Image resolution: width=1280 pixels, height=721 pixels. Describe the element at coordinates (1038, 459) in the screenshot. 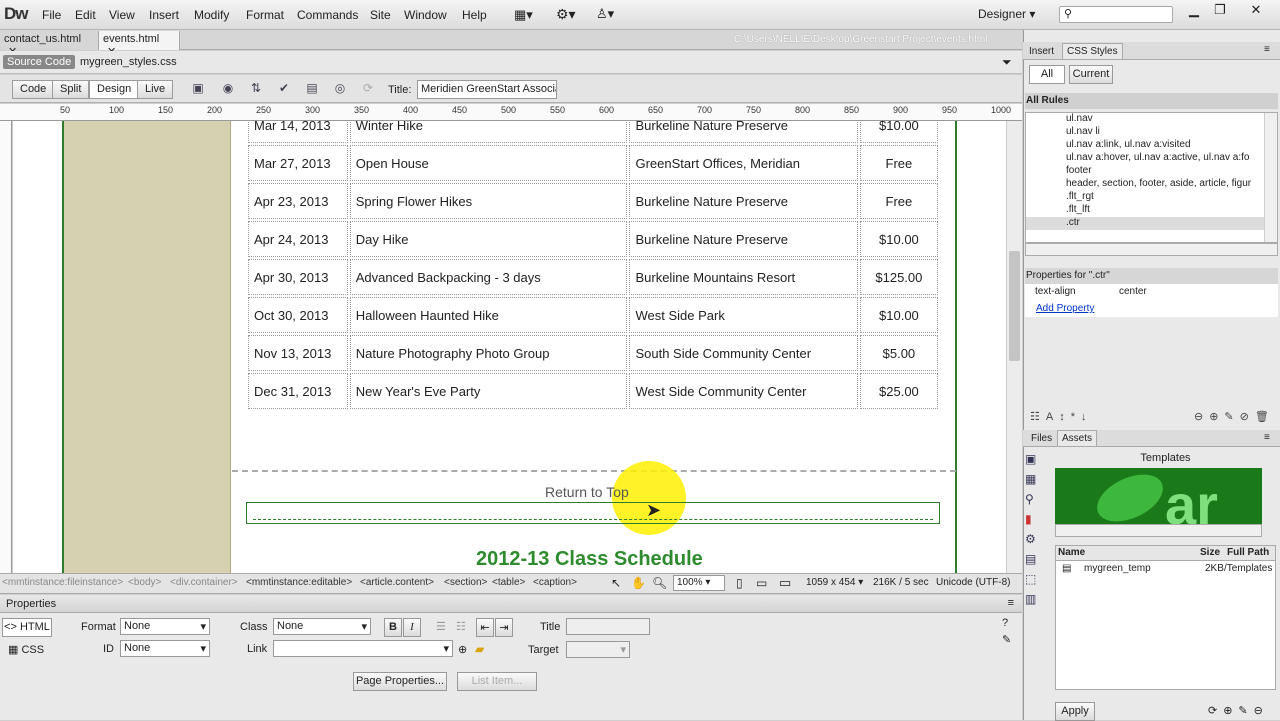

I see `images-icon: ▣` at that location.